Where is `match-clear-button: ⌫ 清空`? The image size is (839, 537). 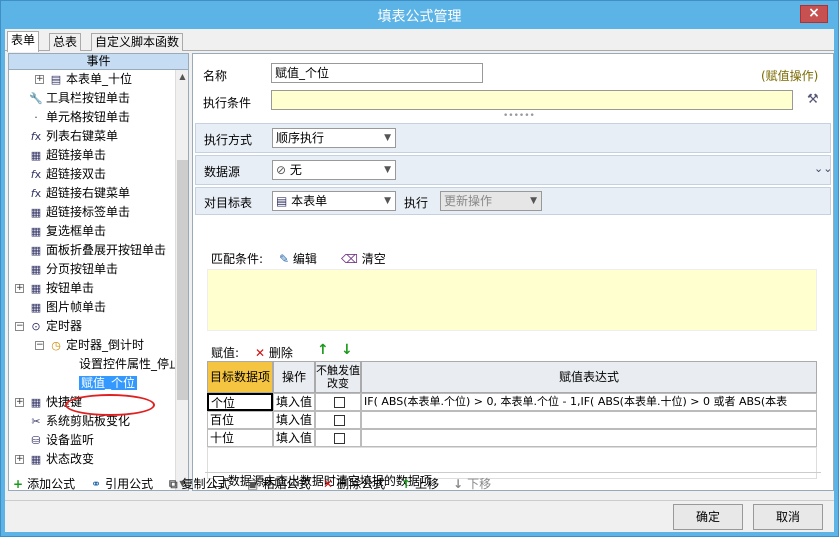 match-clear-button: ⌫ 清空 is located at coordinates (363, 258).